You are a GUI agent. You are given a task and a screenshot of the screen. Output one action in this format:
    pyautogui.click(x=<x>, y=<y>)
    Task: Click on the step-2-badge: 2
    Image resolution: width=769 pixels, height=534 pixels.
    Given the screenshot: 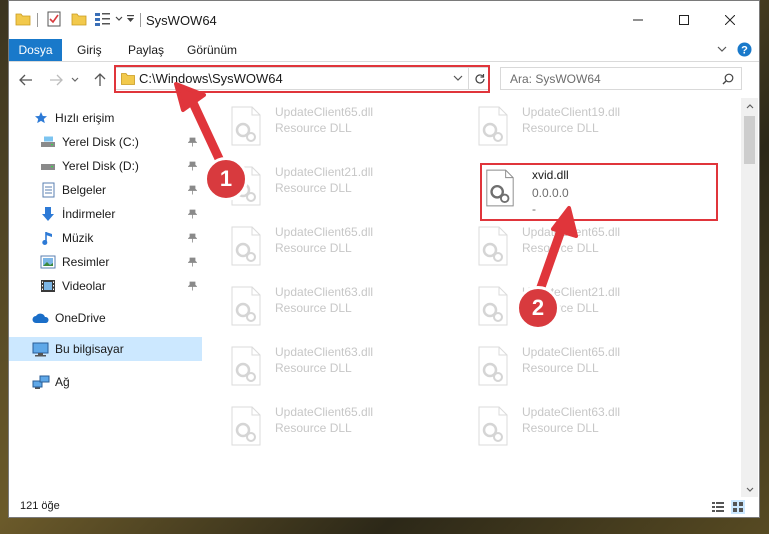 What is the action you would take?
    pyautogui.click(x=538, y=308)
    